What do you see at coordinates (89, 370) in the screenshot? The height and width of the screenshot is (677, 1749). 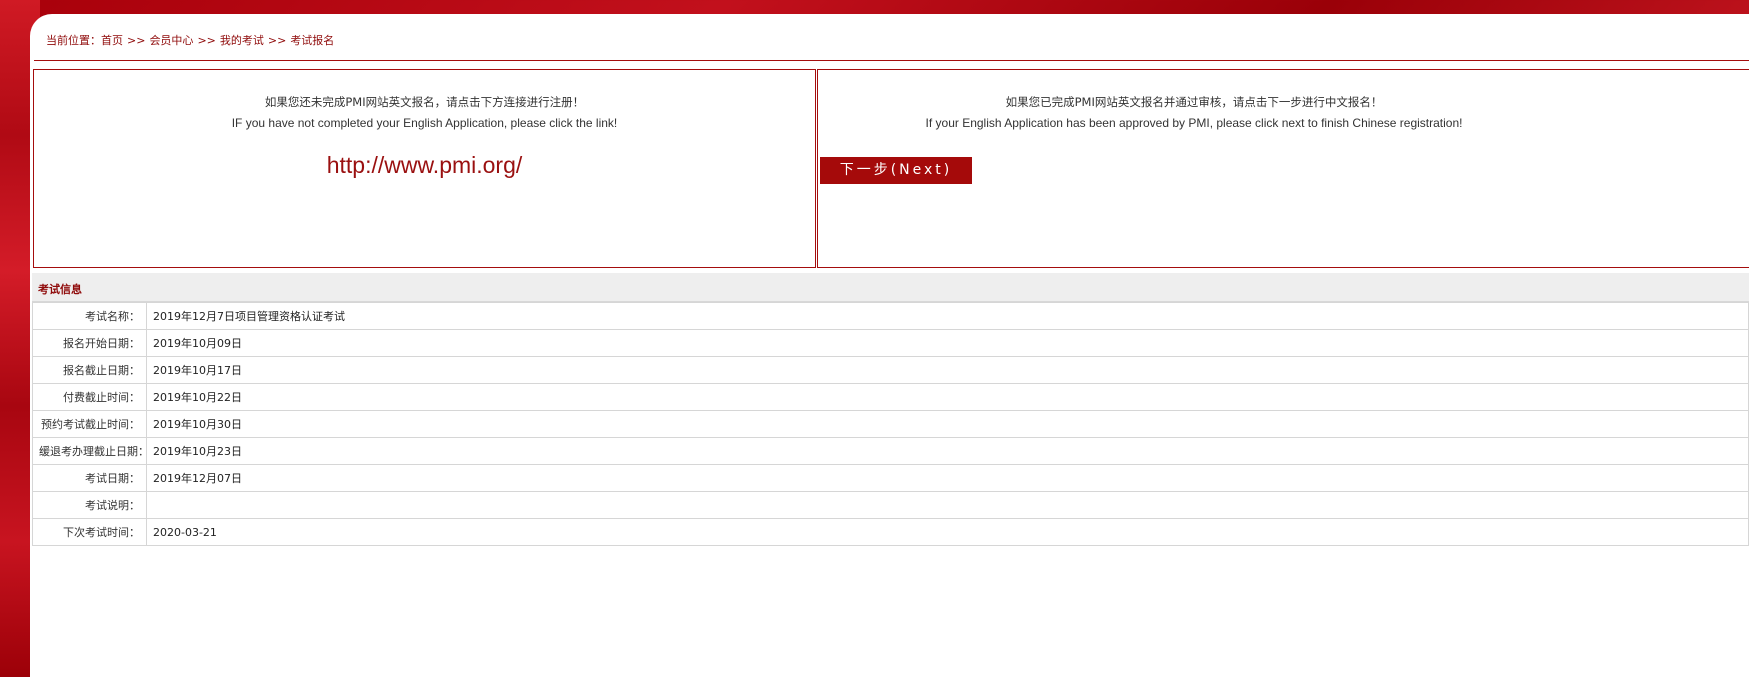 I see `row-label: 报名截止日期：` at bounding box center [89, 370].